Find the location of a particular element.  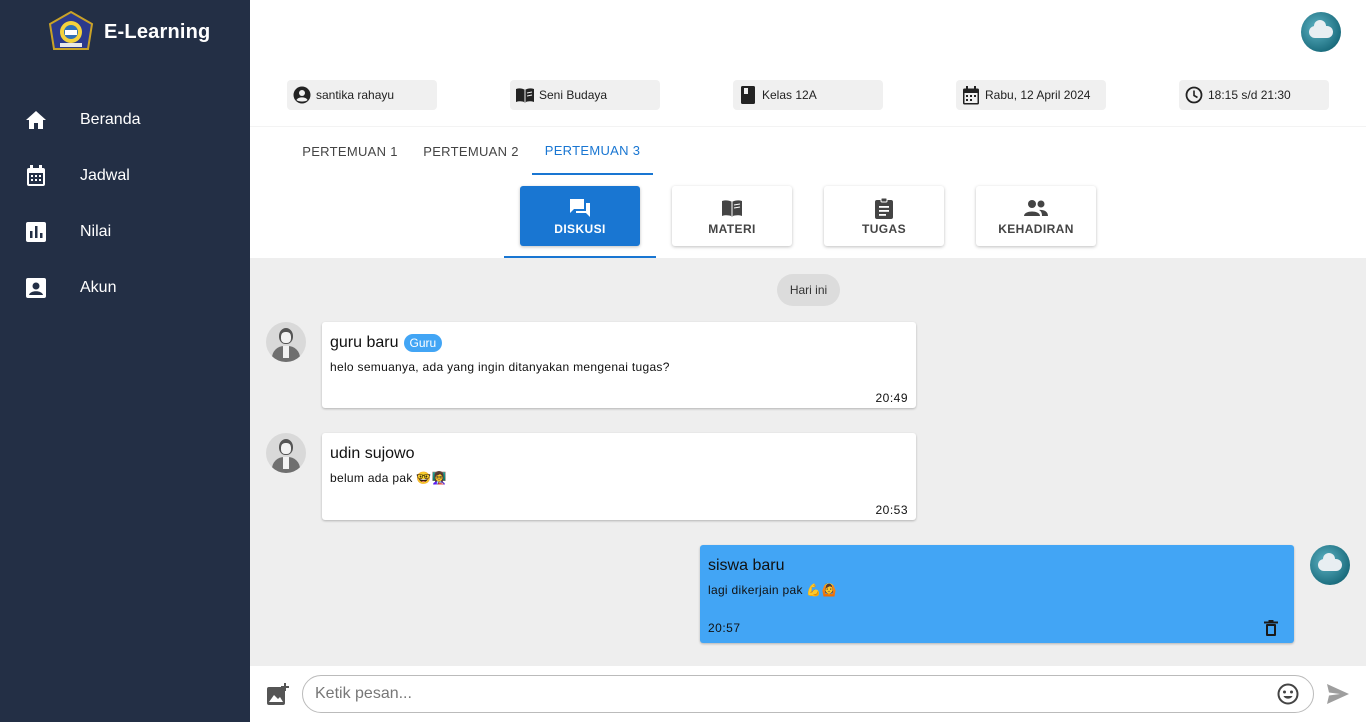

sidebar-item-nilai: Nilai is located at coordinates (125, 232).